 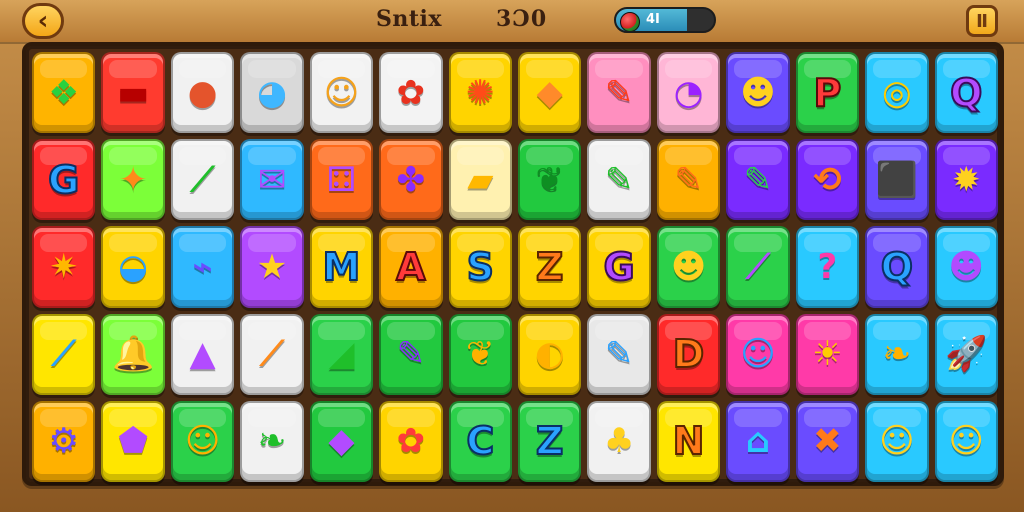 I want to click on yellow-face-icon: ☺, so click(x=966, y=441).